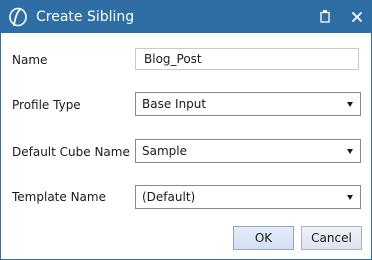 The width and height of the screenshot is (372, 260). What do you see at coordinates (248, 104) in the screenshot?
I see `profile-type-select: Base Input` at bounding box center [248, 104].